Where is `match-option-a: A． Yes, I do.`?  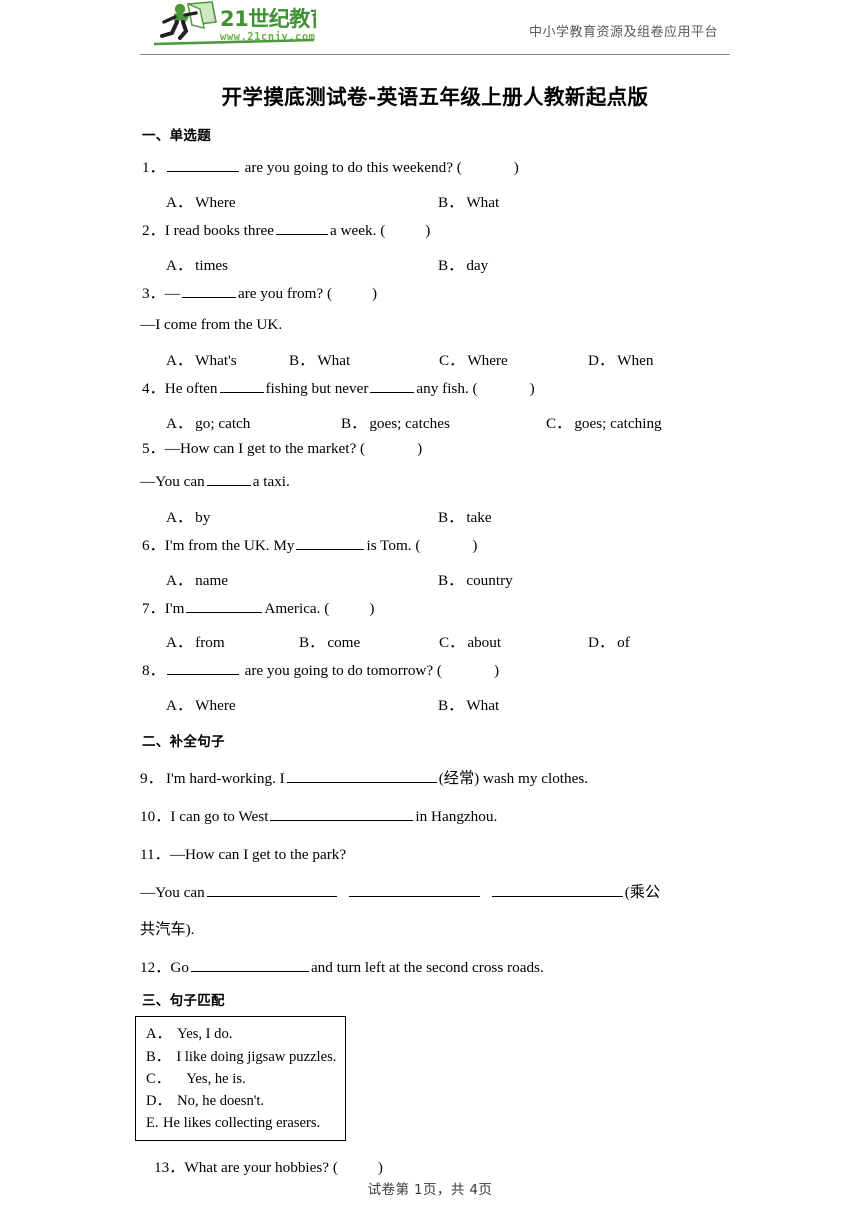 match-option-a: A． Yes, I do. is located at coordinates (245, 1034).